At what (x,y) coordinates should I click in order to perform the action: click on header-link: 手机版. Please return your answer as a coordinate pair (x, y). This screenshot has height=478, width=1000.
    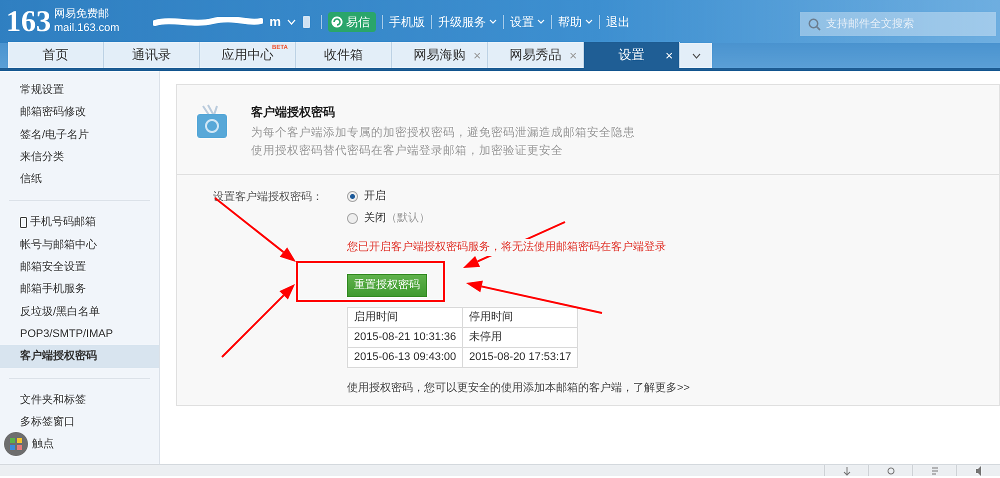
    Looking at the image, I should click on (406, 21).